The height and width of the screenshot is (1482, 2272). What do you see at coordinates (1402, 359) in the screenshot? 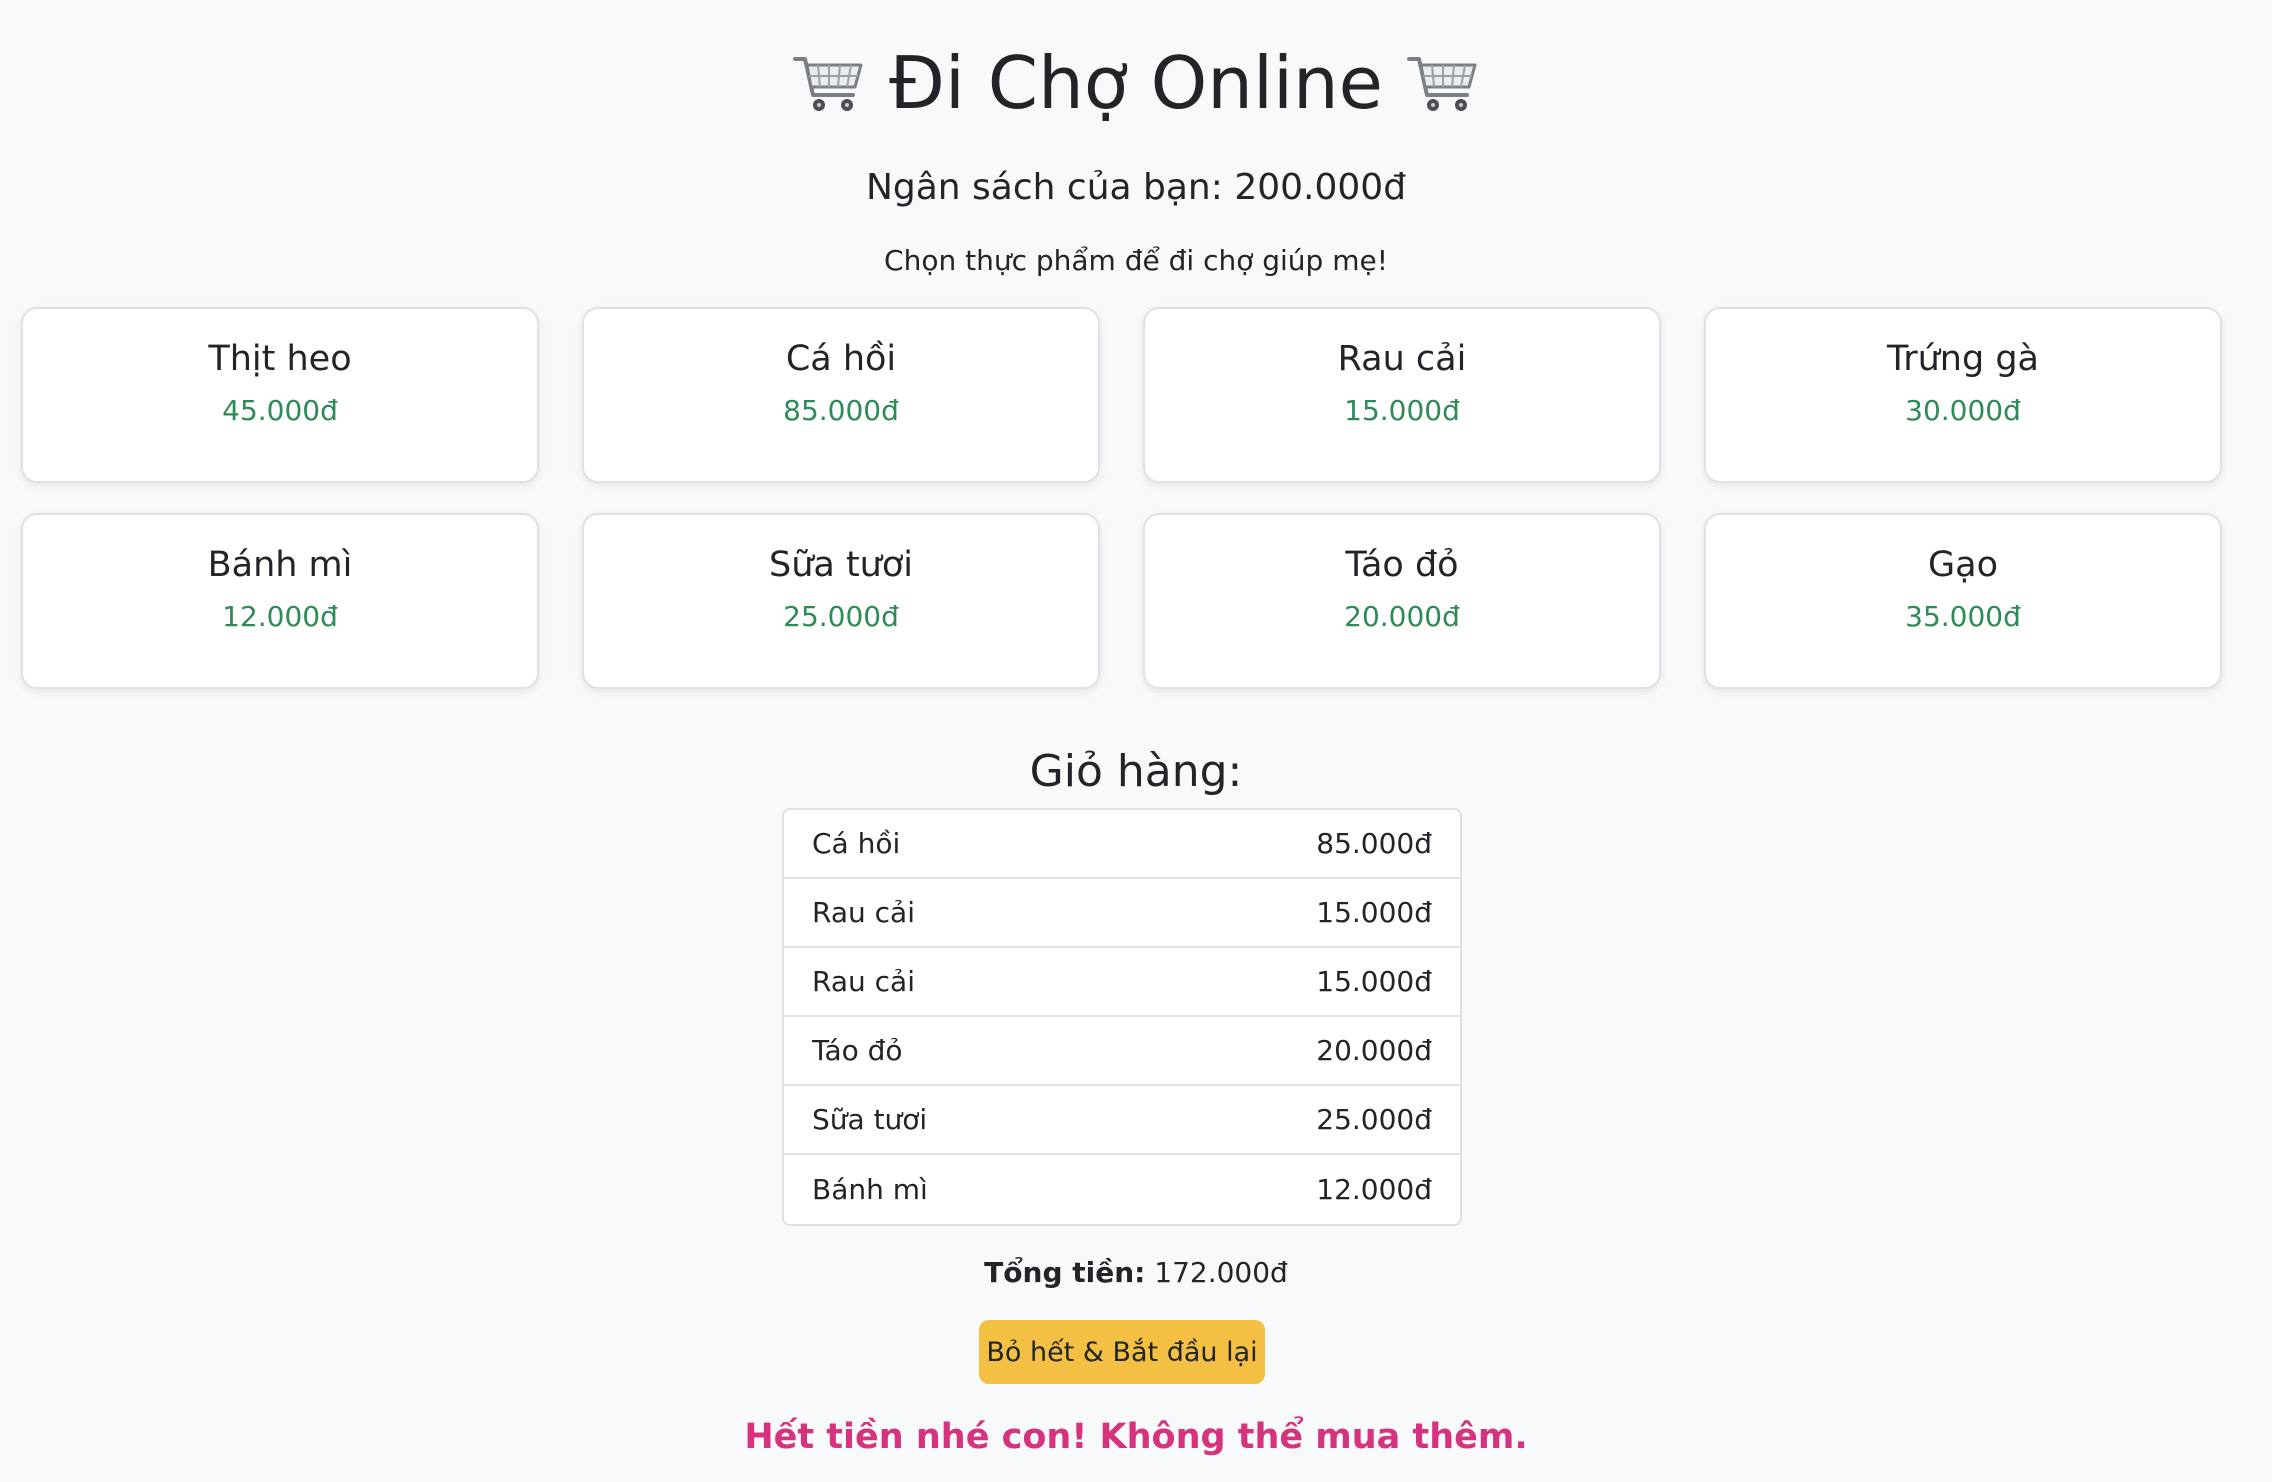
I see `product-name: Rau cải` at bounding box center [1402, 359].